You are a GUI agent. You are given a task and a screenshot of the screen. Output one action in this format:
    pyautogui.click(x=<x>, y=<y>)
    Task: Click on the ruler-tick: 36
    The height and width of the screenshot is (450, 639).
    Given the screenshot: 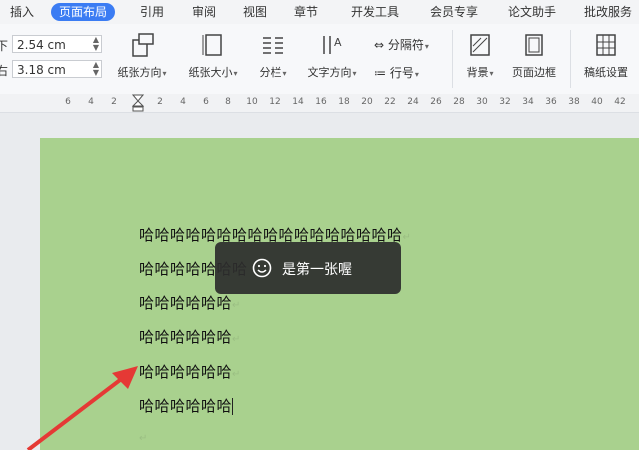 What is the action you would take?
    pyautogui.click(x=551, y=102)
    